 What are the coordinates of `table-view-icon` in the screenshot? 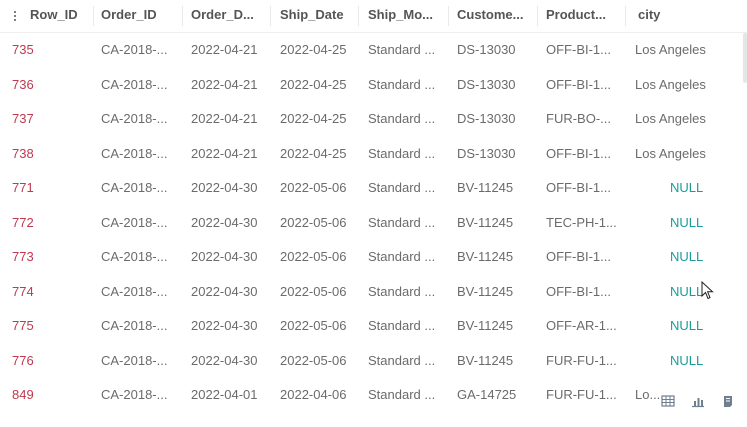 It's located at (668, 401).